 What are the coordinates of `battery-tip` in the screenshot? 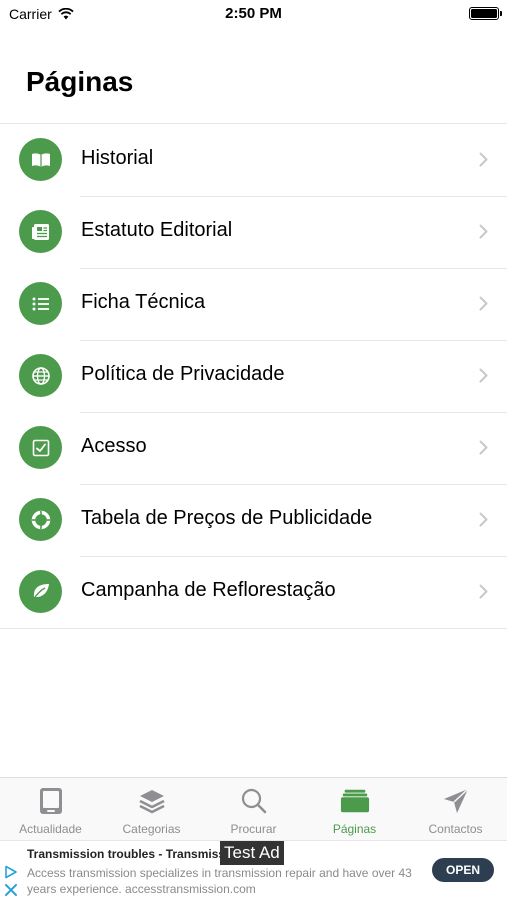 It's located at (501, 13).